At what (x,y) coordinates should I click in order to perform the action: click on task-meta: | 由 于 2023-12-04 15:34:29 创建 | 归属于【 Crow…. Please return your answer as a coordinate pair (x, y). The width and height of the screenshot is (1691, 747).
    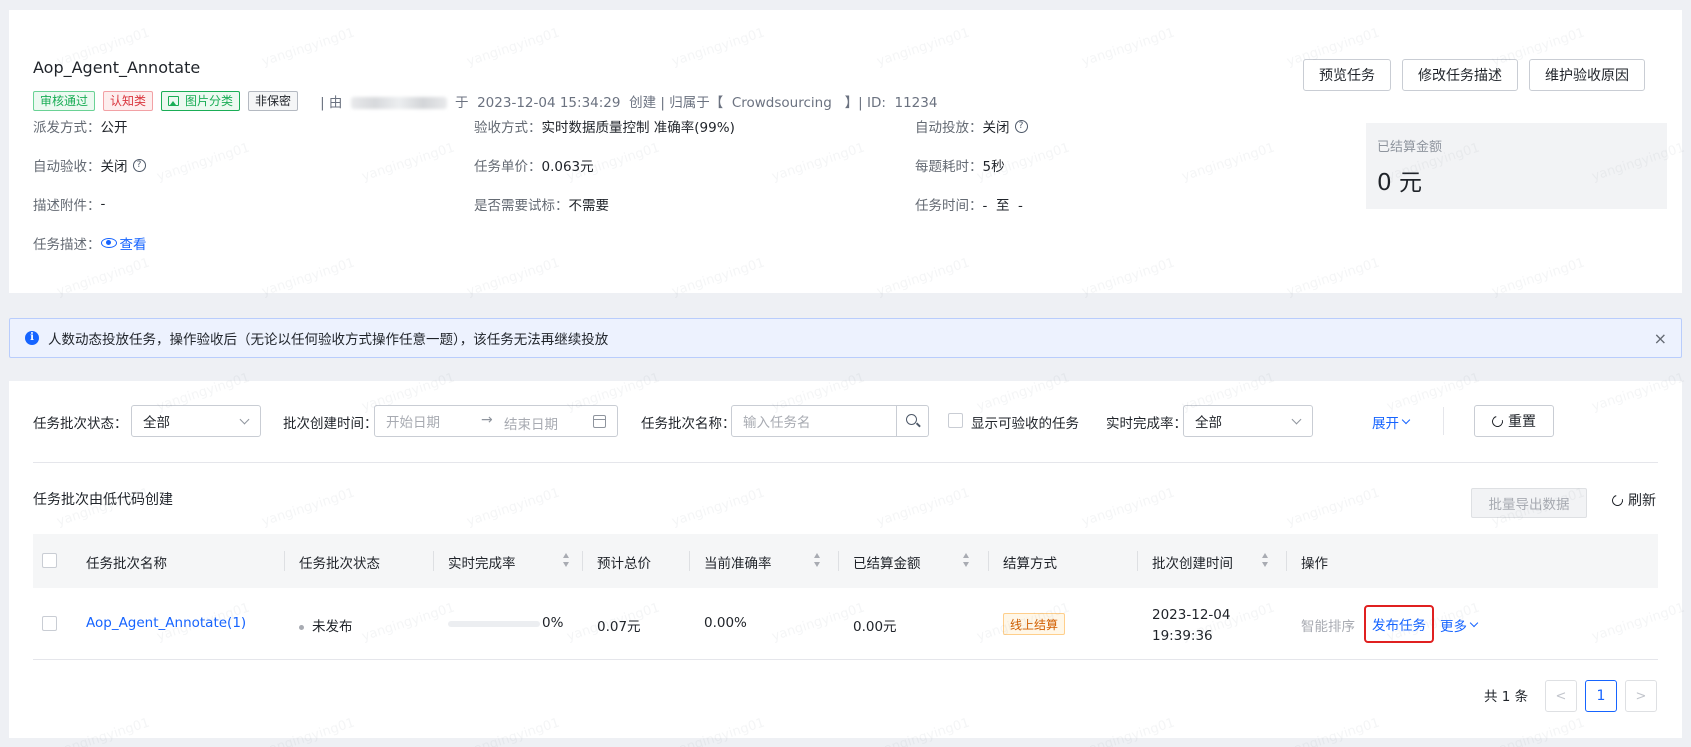
    Looking at the image, I should click on (628, 101).